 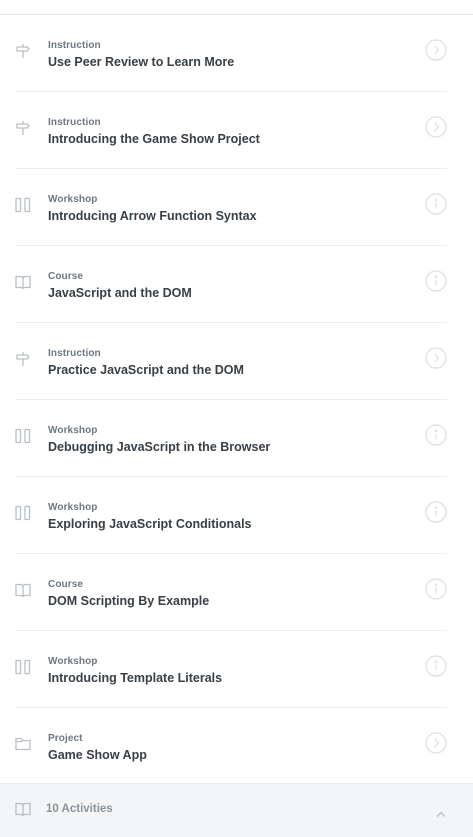 I want to click on activity-title: DOM Scripting By Example, so click(x=129, y=601).